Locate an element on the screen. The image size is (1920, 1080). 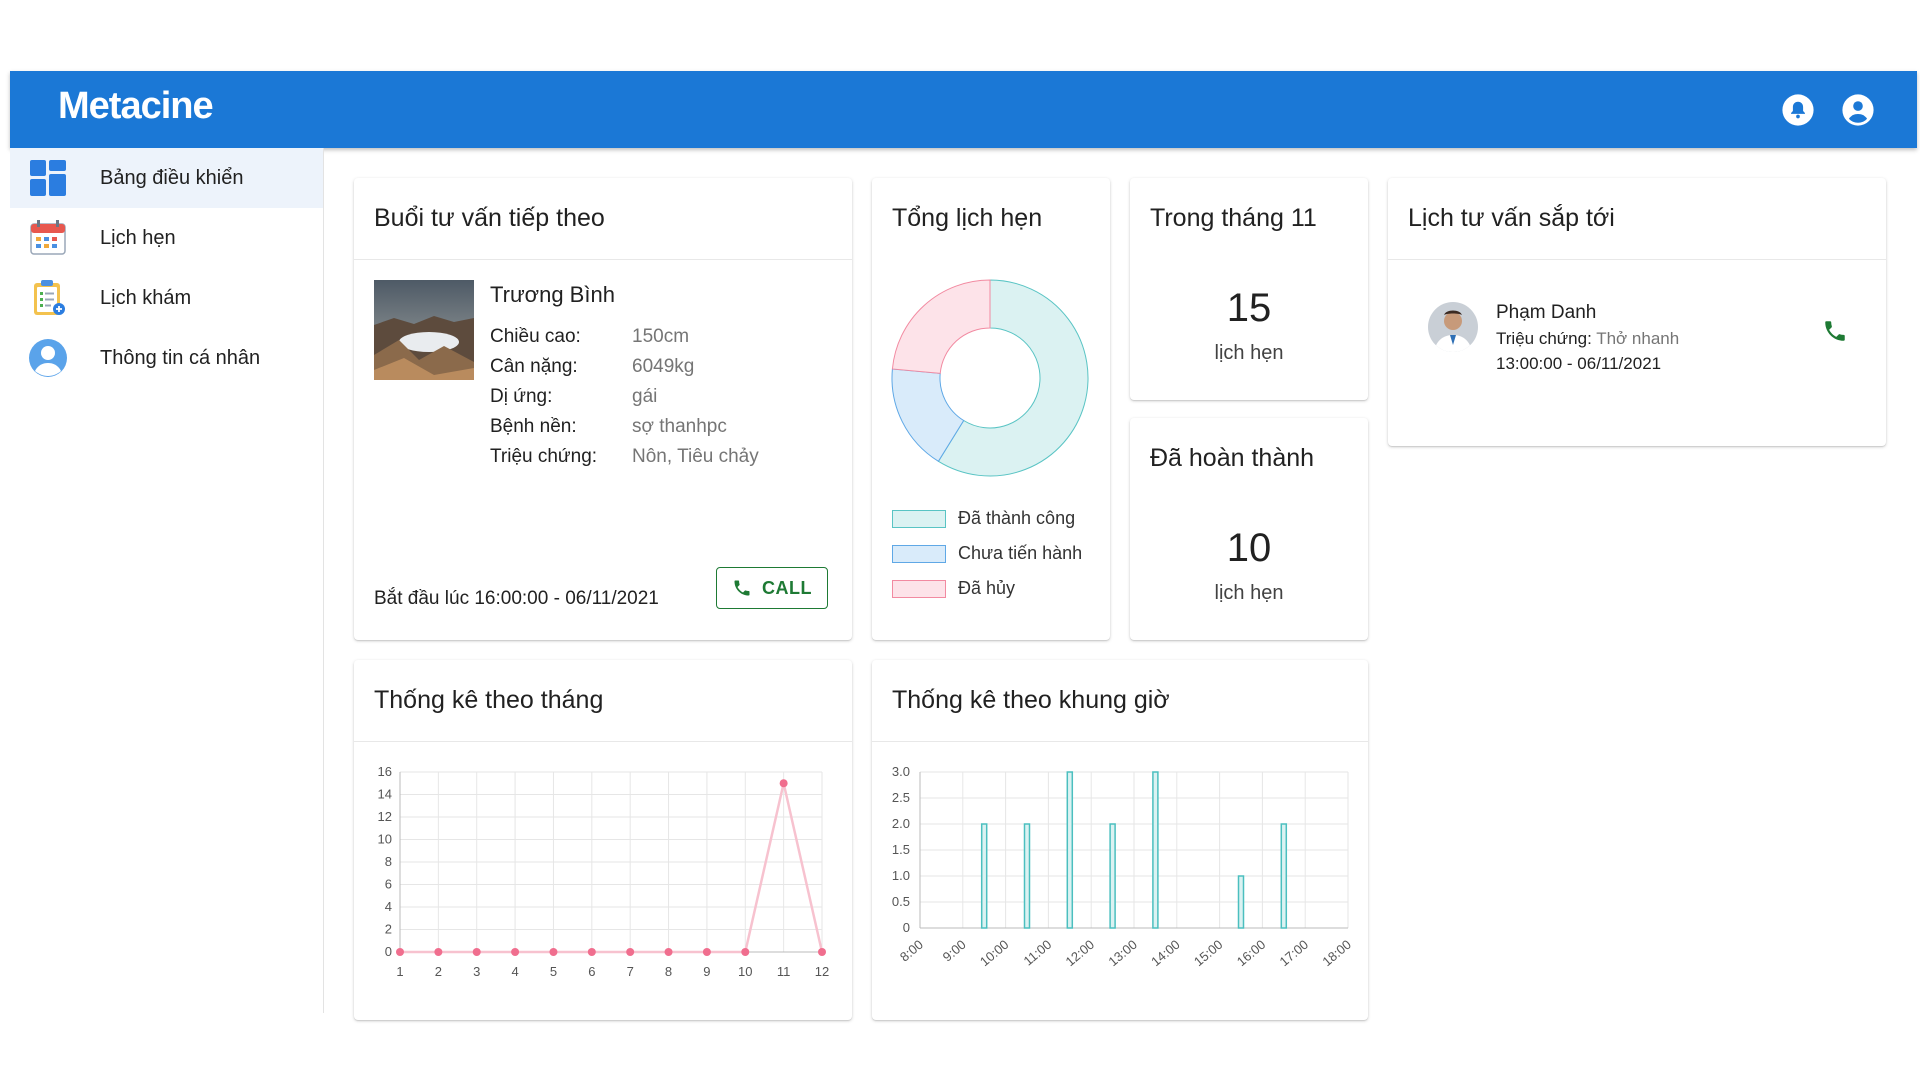
sidebar-item-label: Thông tin cá nhân is located at coordinates (180, 357).